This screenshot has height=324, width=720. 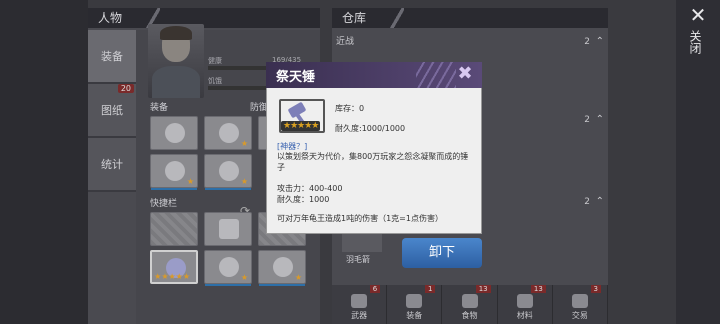 I want to click on left-margin, so click(x=44, y=162).